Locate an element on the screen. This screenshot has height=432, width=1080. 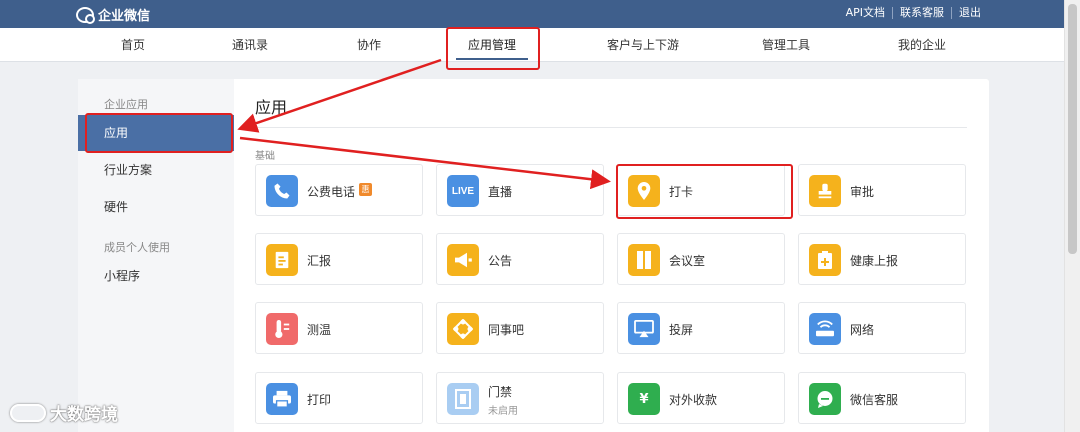
top-links: API文档 联系客服 退出 is located at coordinates (913, 13).